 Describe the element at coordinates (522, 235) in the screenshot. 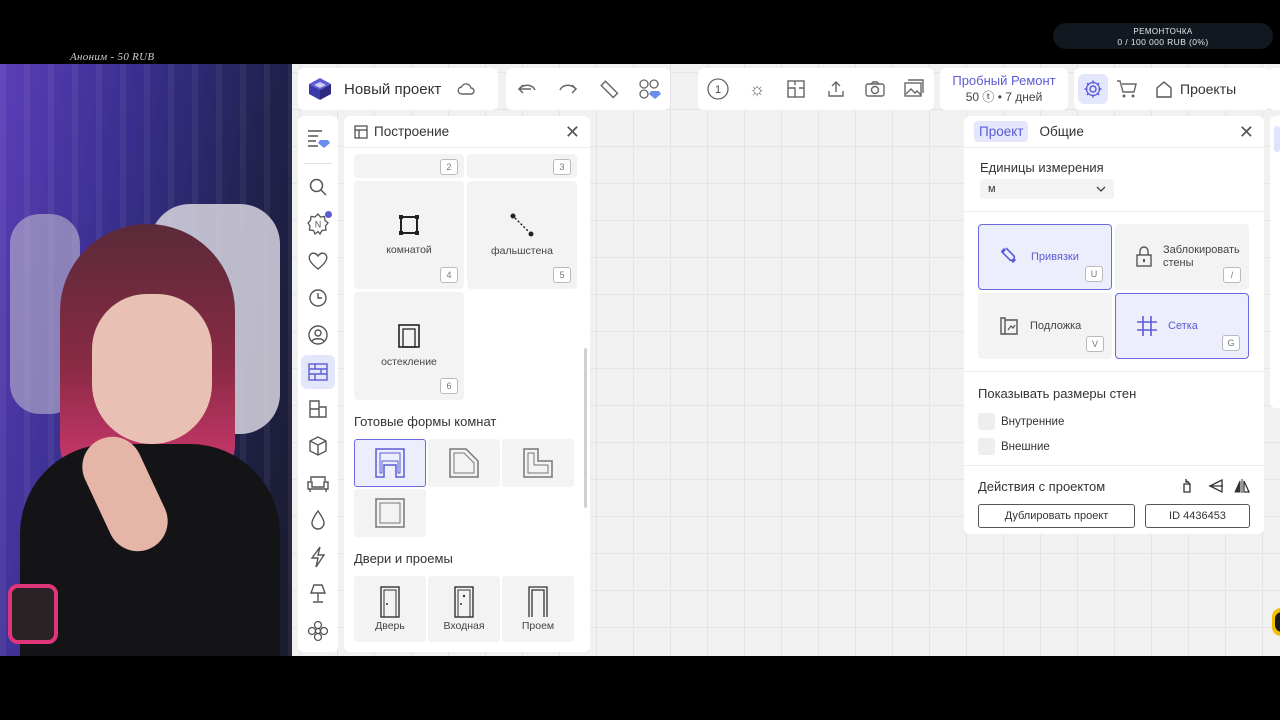

I see `tool-false-wall: фальшстена 5` at that location.